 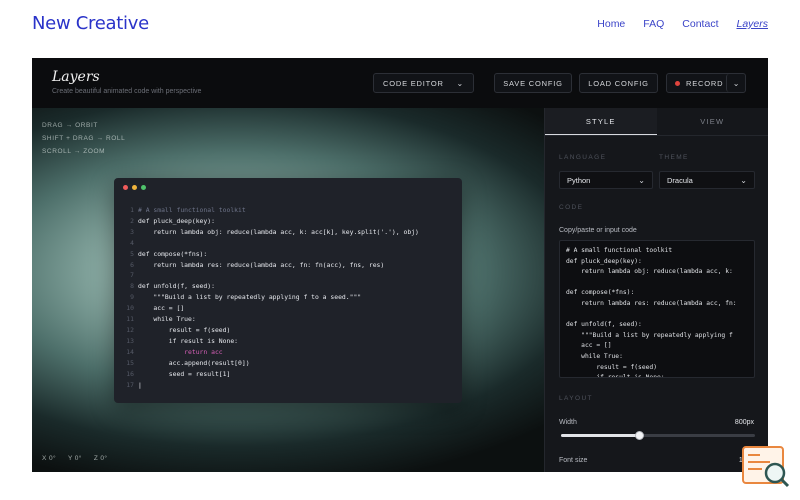 I want to click on nav-contact: Contact, so click(x=700, y=24).